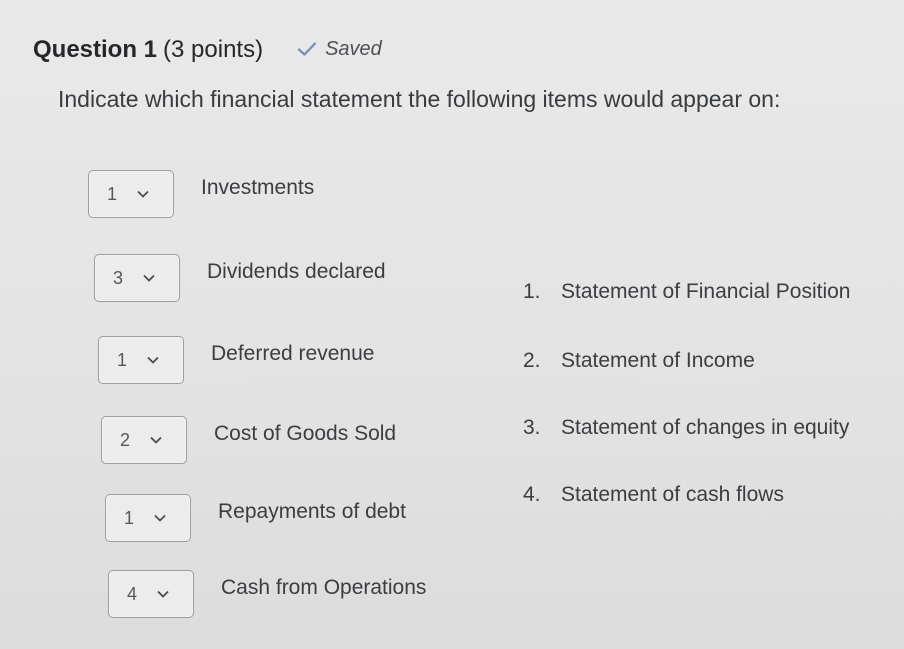 The image size is (904, 649). Describe the element at coordinates (144, 440) in the screenshot. I see `answer-select: 2` at that location.